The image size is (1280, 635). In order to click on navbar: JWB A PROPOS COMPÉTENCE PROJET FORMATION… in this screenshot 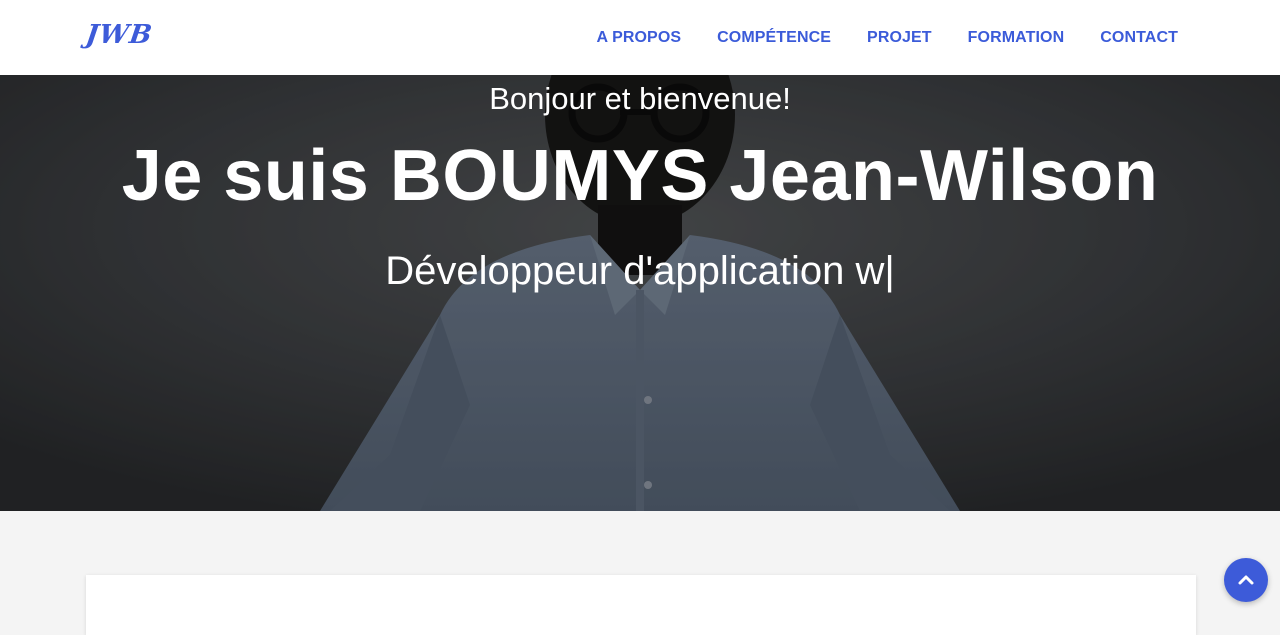, I will do `click(640, 37)`.